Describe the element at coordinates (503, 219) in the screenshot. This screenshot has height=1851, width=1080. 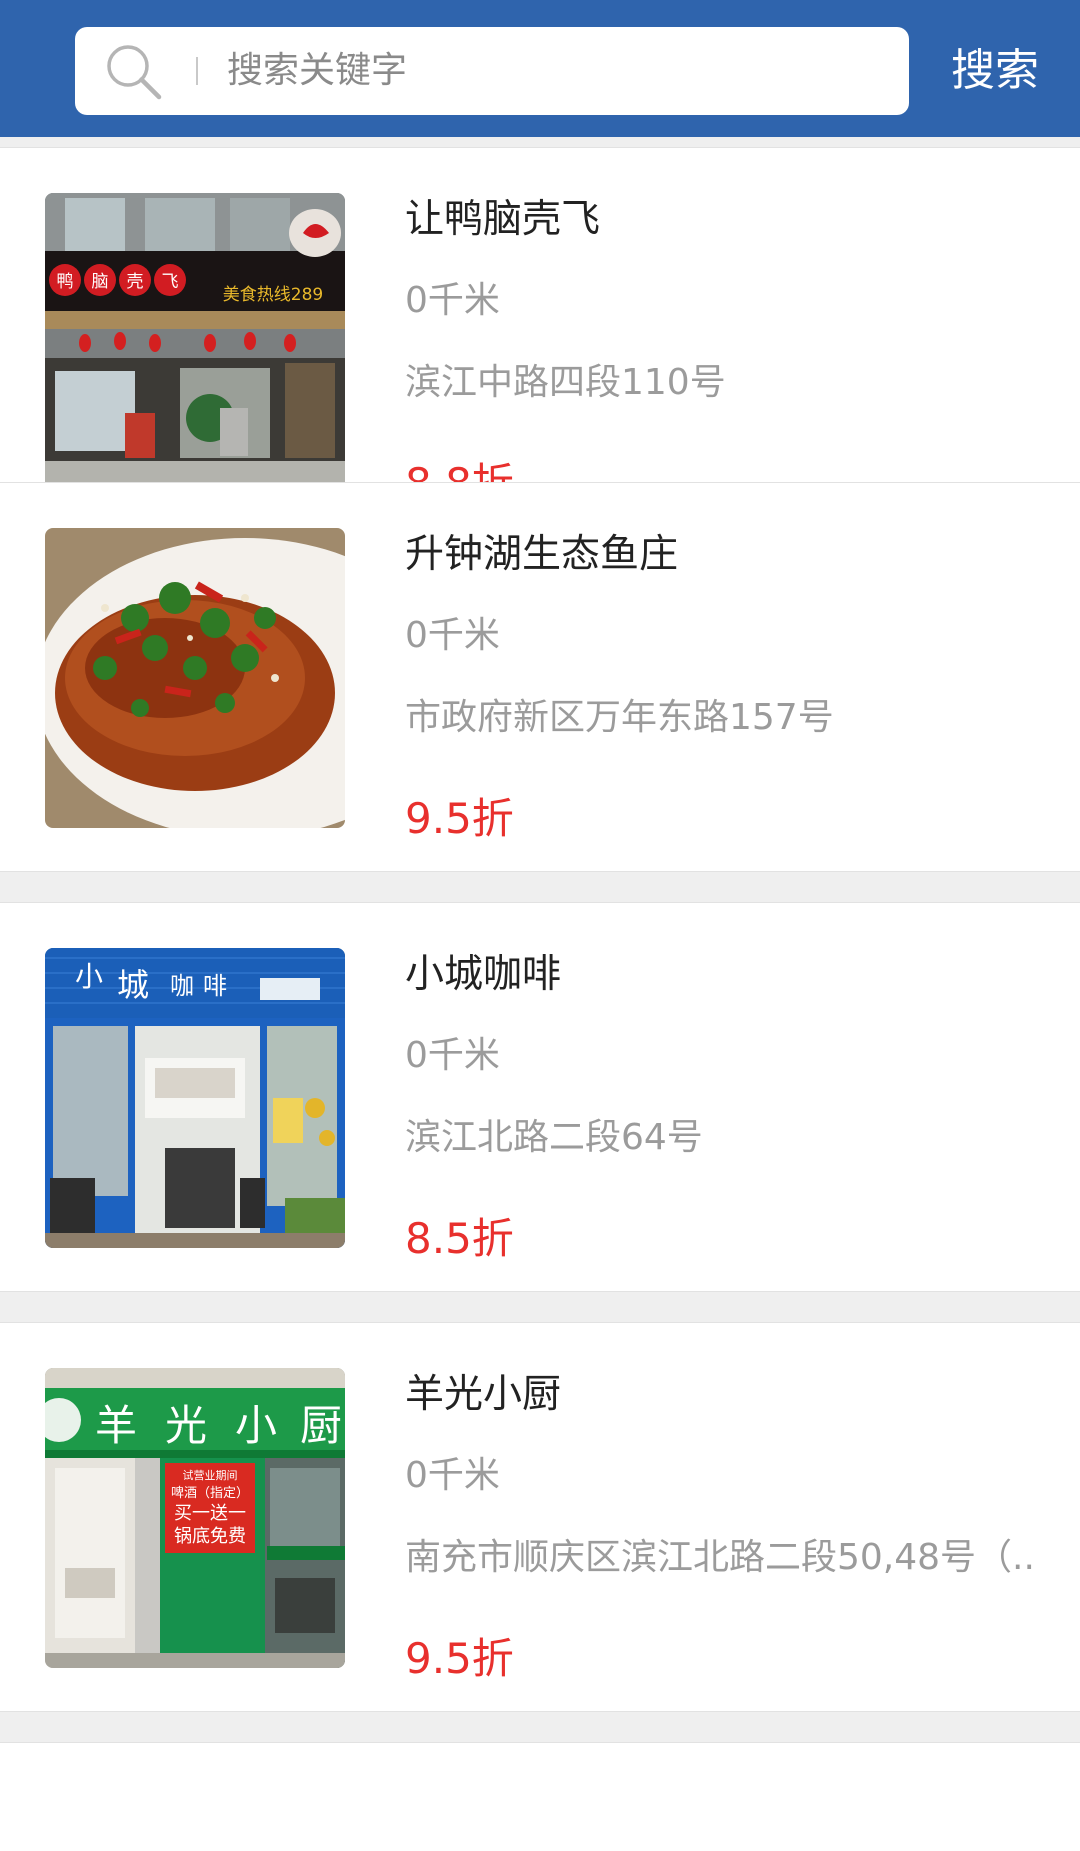
I see `store-name: 让鸭脑壳飞` at that location.